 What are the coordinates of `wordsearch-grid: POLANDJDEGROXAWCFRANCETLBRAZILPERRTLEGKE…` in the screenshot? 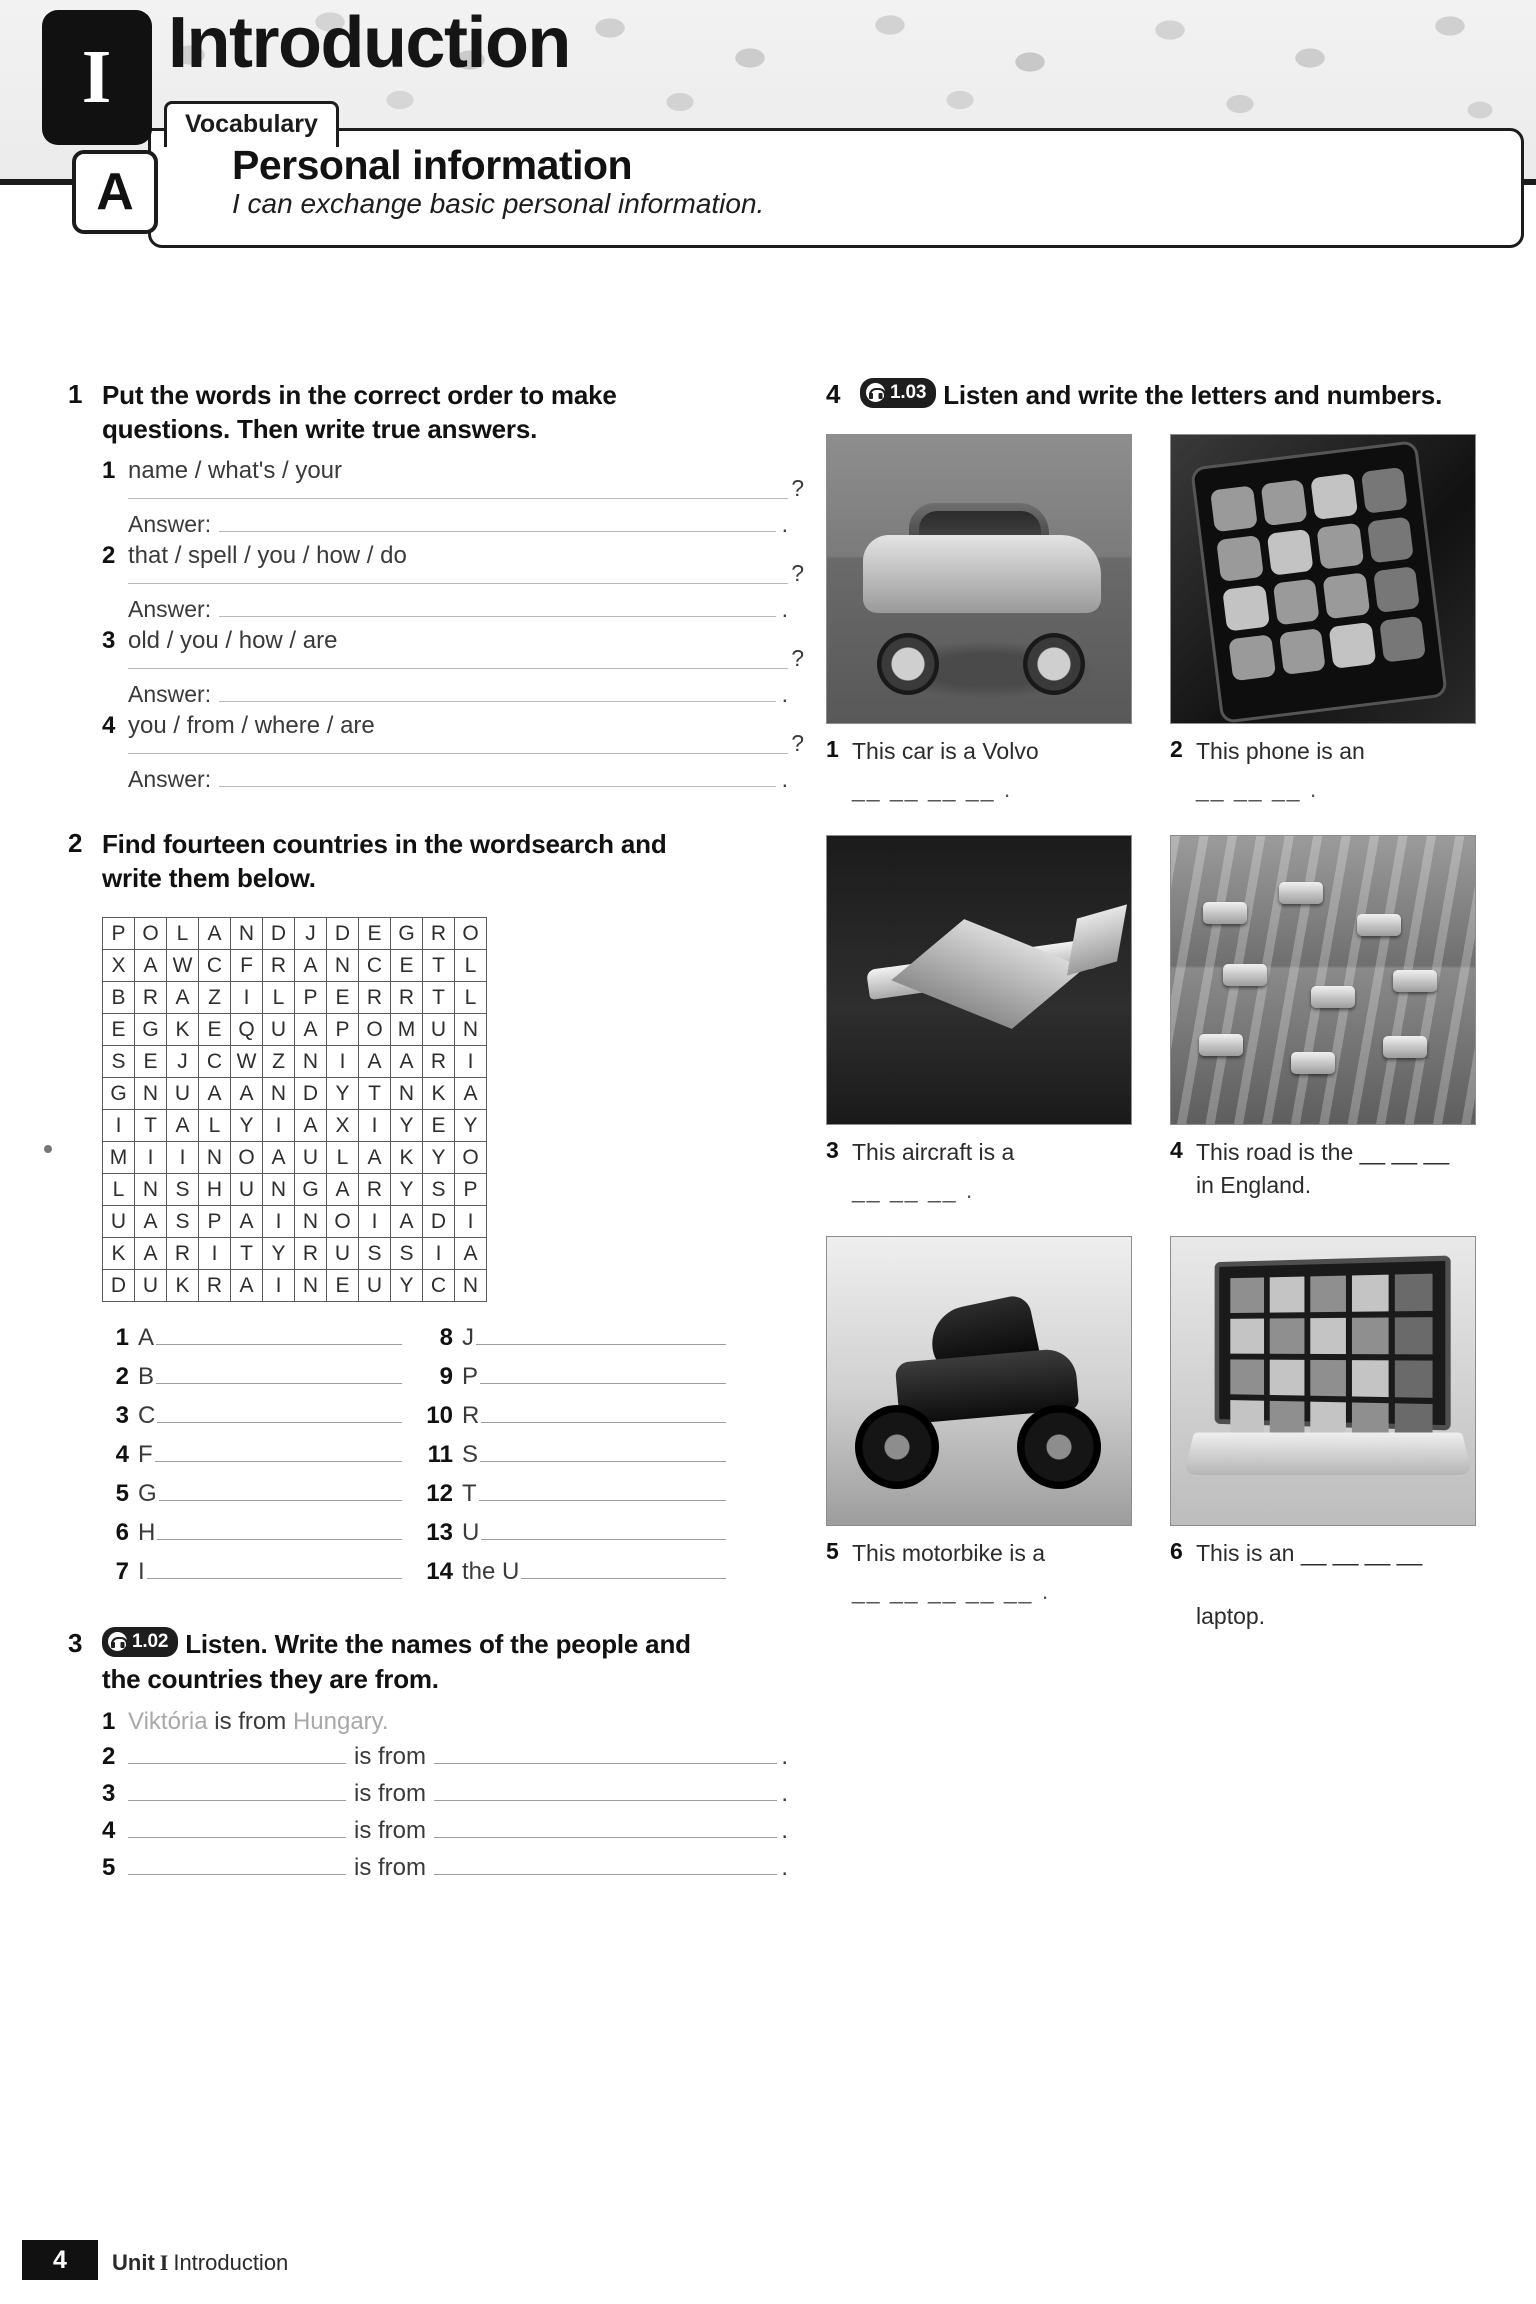 It's located at (294, 1110).